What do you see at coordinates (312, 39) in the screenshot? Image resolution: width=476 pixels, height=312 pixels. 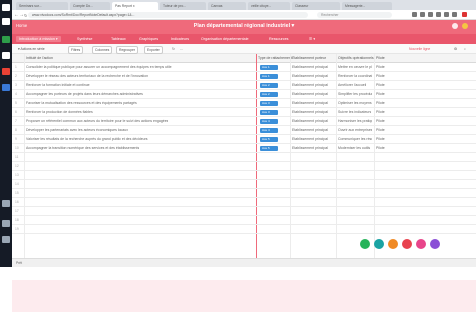 I see `menu-tab: ☰ ▾` at bounding box center [312, 39].